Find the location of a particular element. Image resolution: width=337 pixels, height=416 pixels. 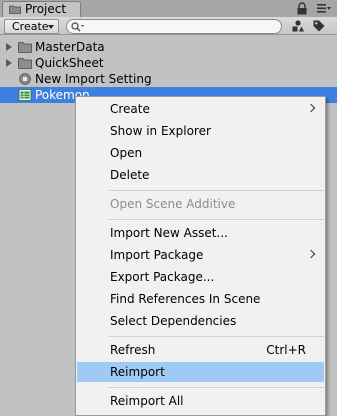

create-label: Create is located at coordinates (30, 26).